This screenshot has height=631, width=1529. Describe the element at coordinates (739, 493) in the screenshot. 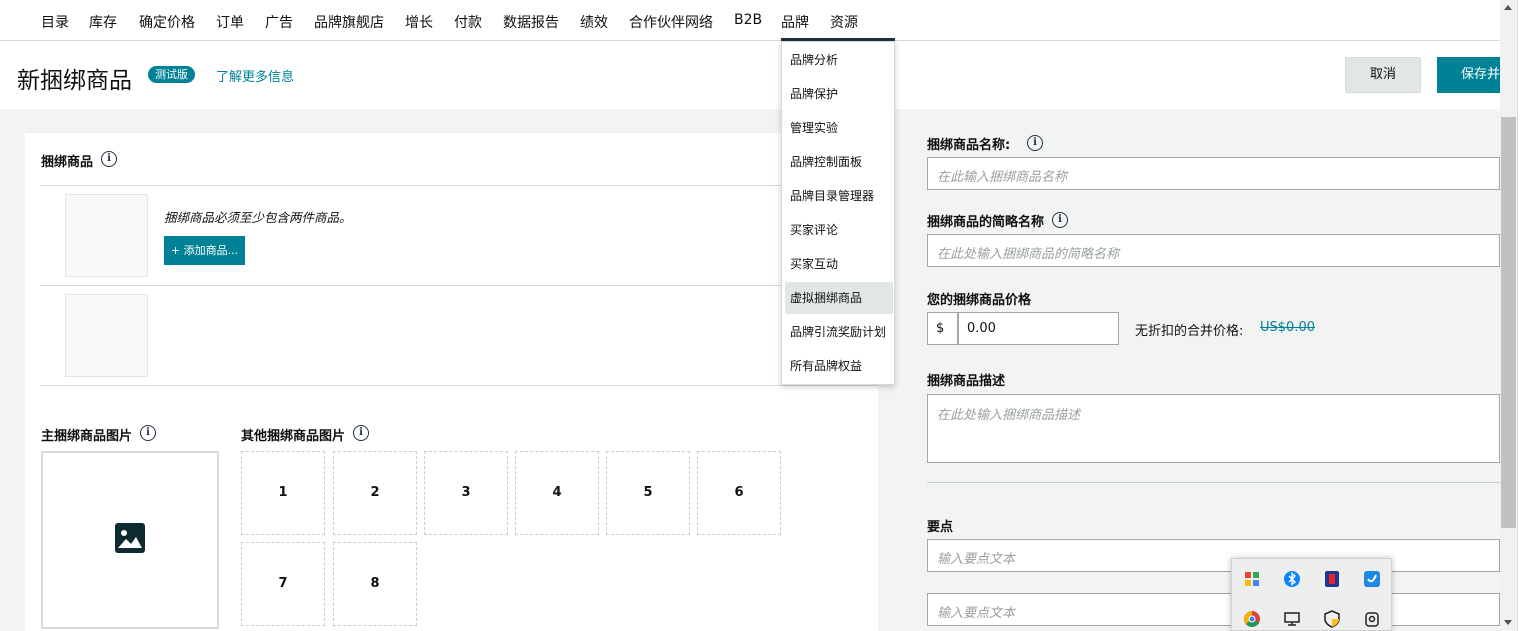

I see `image-slot: 6` at that location.